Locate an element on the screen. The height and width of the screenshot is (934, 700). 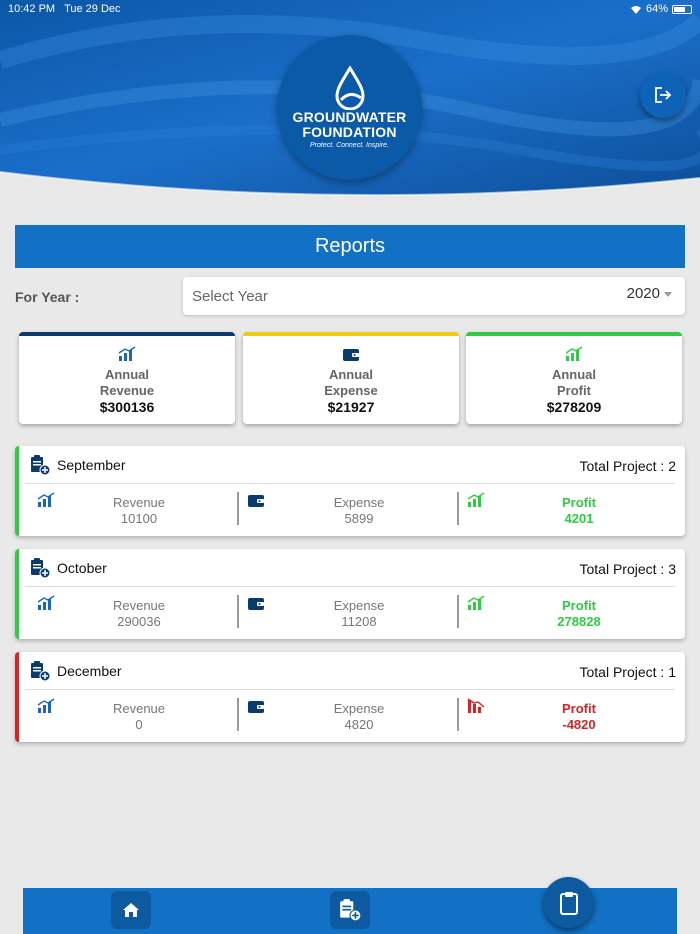
month-header: December is located at coordinates (75, 671).